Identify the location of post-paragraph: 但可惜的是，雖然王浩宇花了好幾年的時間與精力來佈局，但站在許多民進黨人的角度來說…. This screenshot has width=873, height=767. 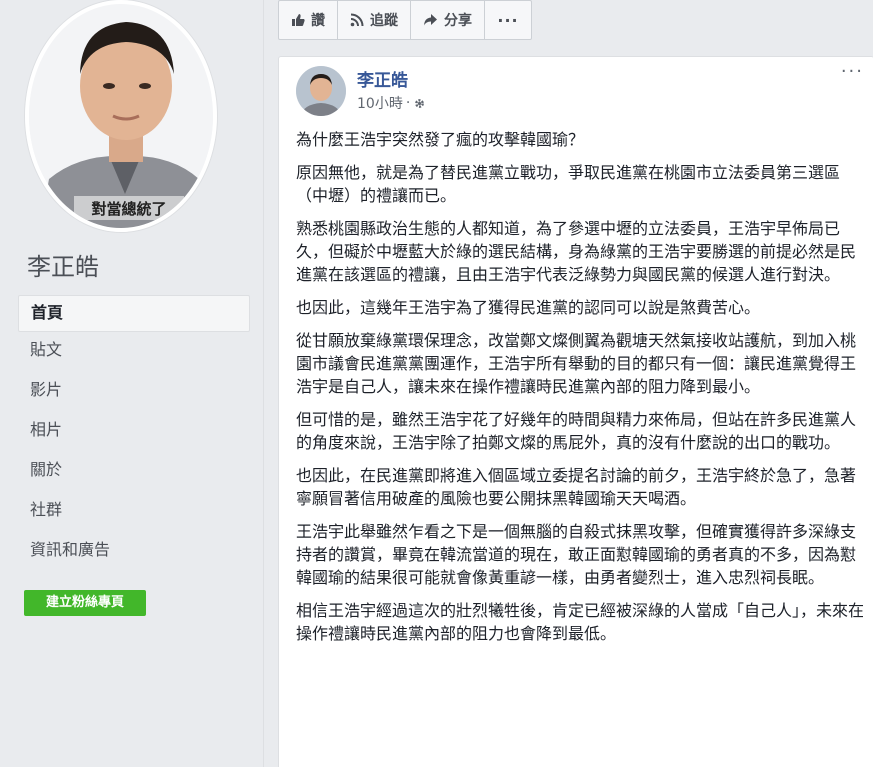
(576, 431).